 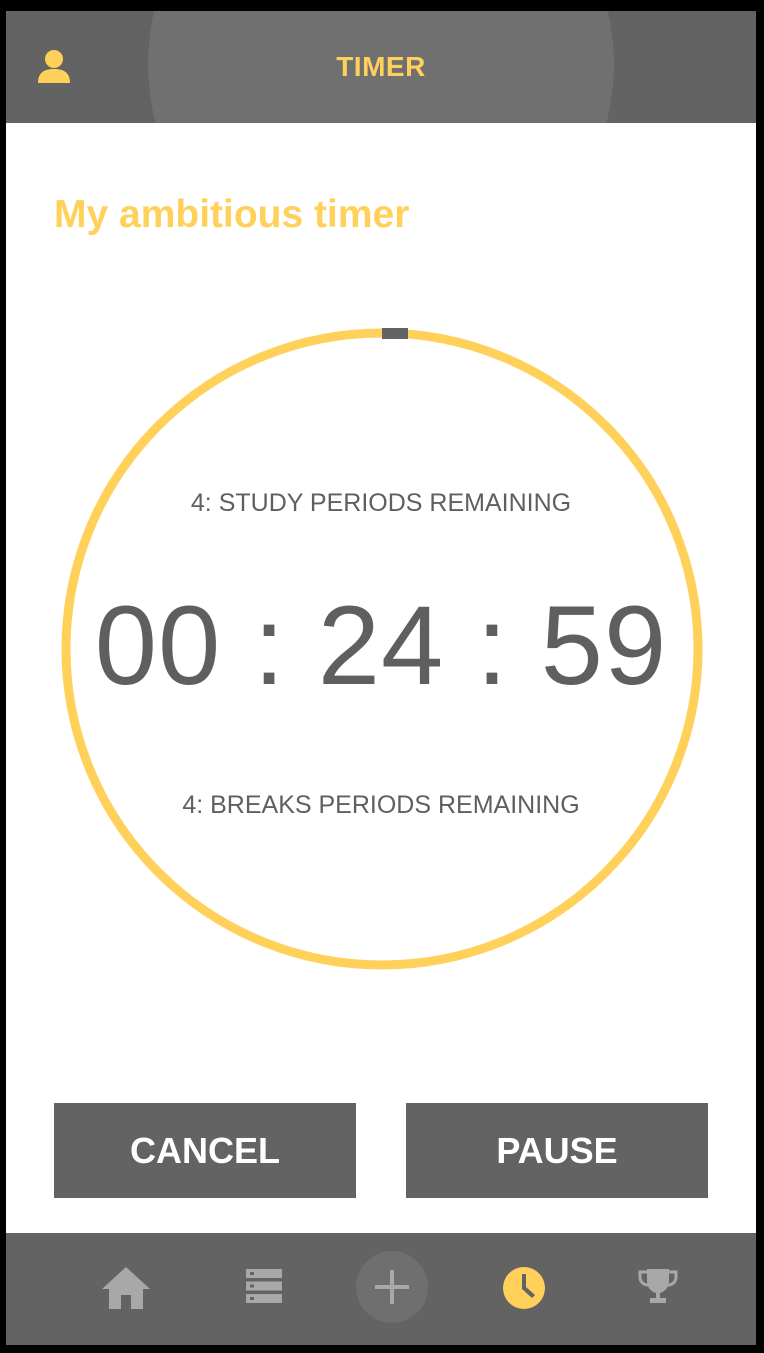 I want to click on cancel-button: CANCEL, so click(x=205, y=1150).